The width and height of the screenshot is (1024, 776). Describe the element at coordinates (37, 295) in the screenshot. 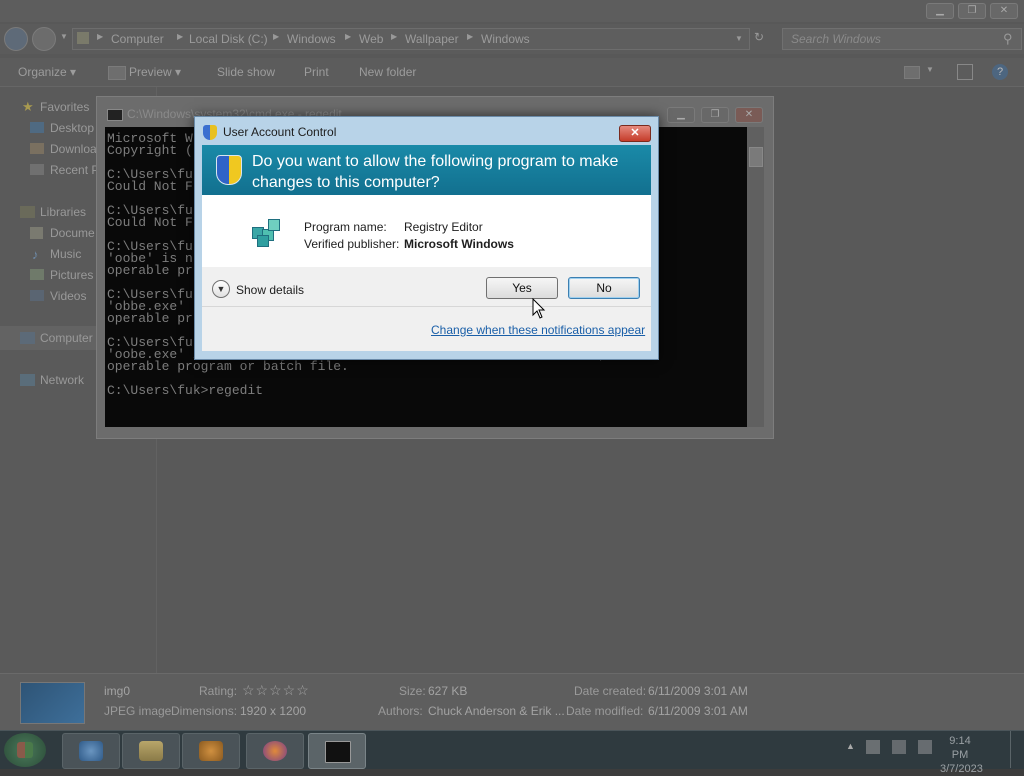

I see `videos-icon` at that location.